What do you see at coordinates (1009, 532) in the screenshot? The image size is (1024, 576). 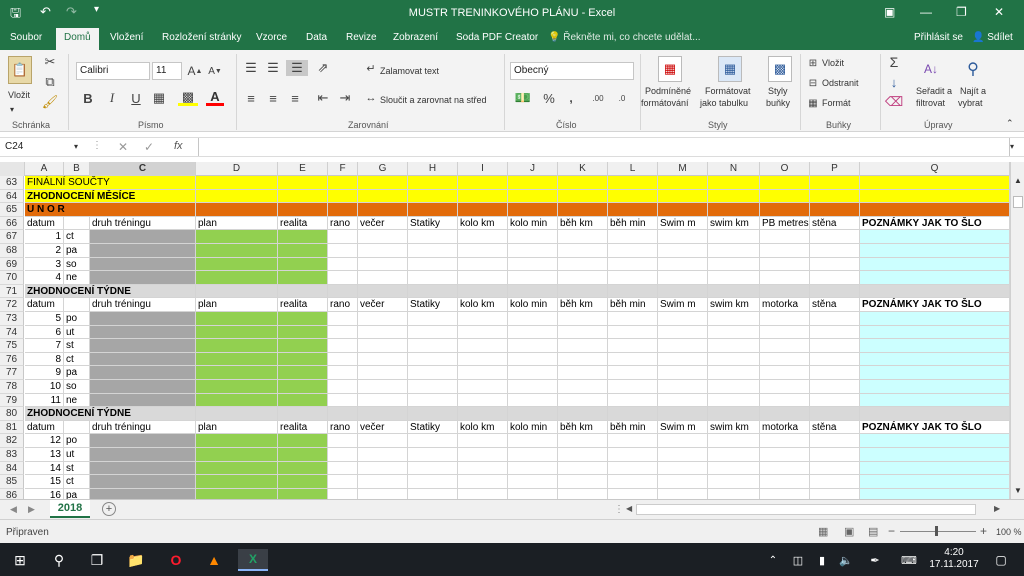 I see `zoom-level: 100 %` at bounding box center [1009, 532].